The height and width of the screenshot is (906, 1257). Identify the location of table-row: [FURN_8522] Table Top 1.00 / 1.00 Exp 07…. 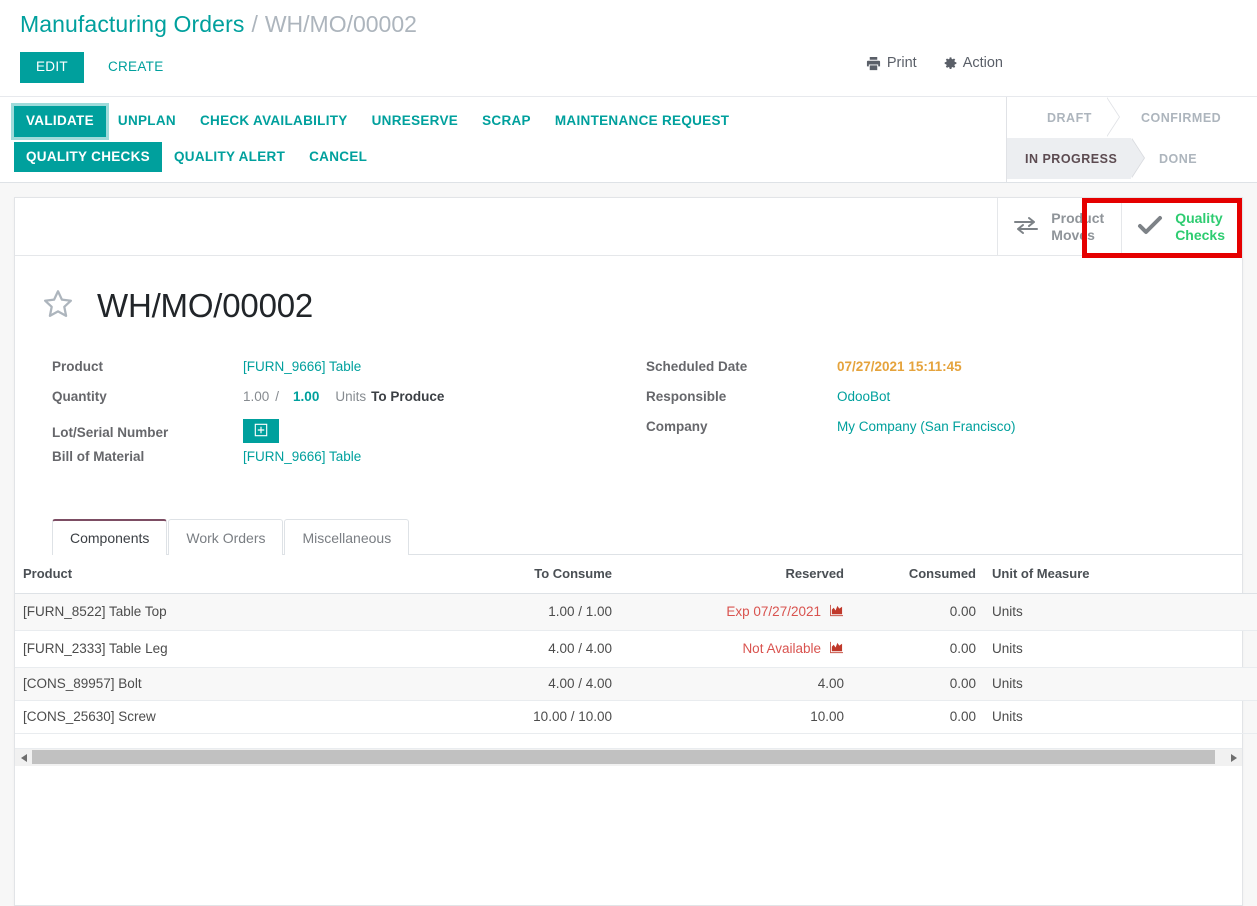
(636, 612).